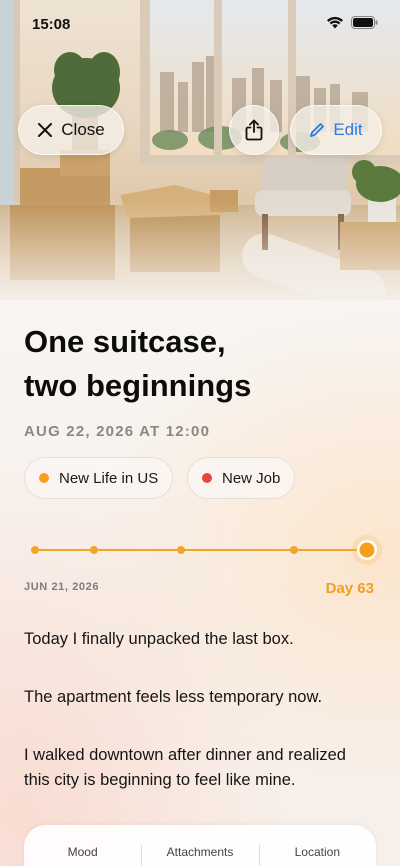 This screenshot has width=400, height=866. I want to click on timeline-current-marker, so click(367, 550).